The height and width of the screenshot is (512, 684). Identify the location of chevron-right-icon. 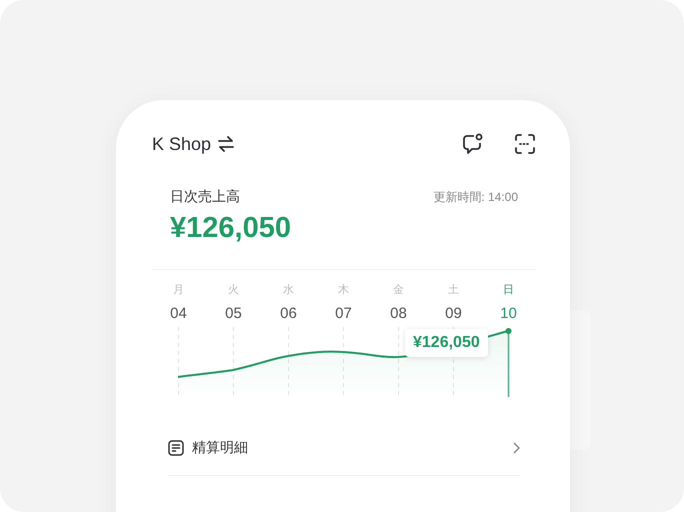
(516, 448).